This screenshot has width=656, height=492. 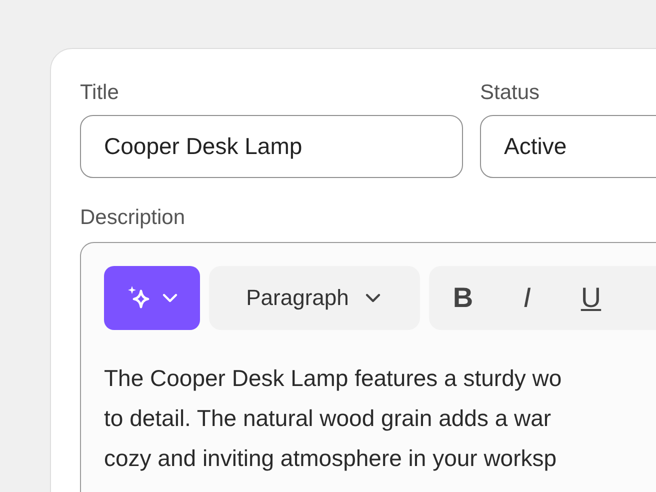 I want to click on underline-button: U, so click(x=591, y=298).